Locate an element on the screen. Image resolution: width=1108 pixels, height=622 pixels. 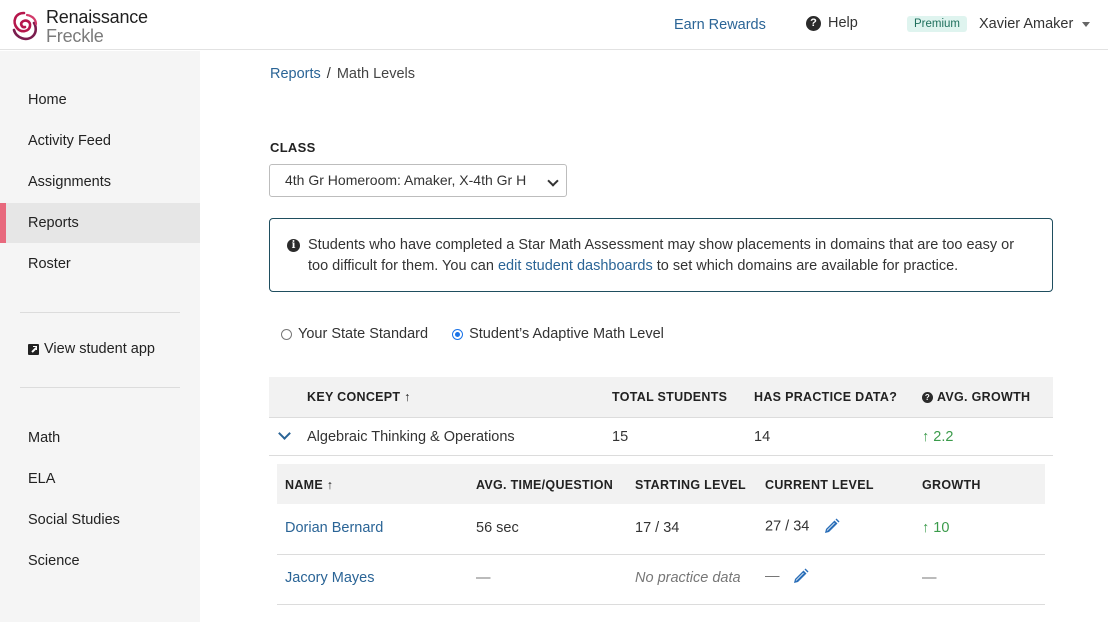
freckle-logo-icon is located at coordinates (25, 26).